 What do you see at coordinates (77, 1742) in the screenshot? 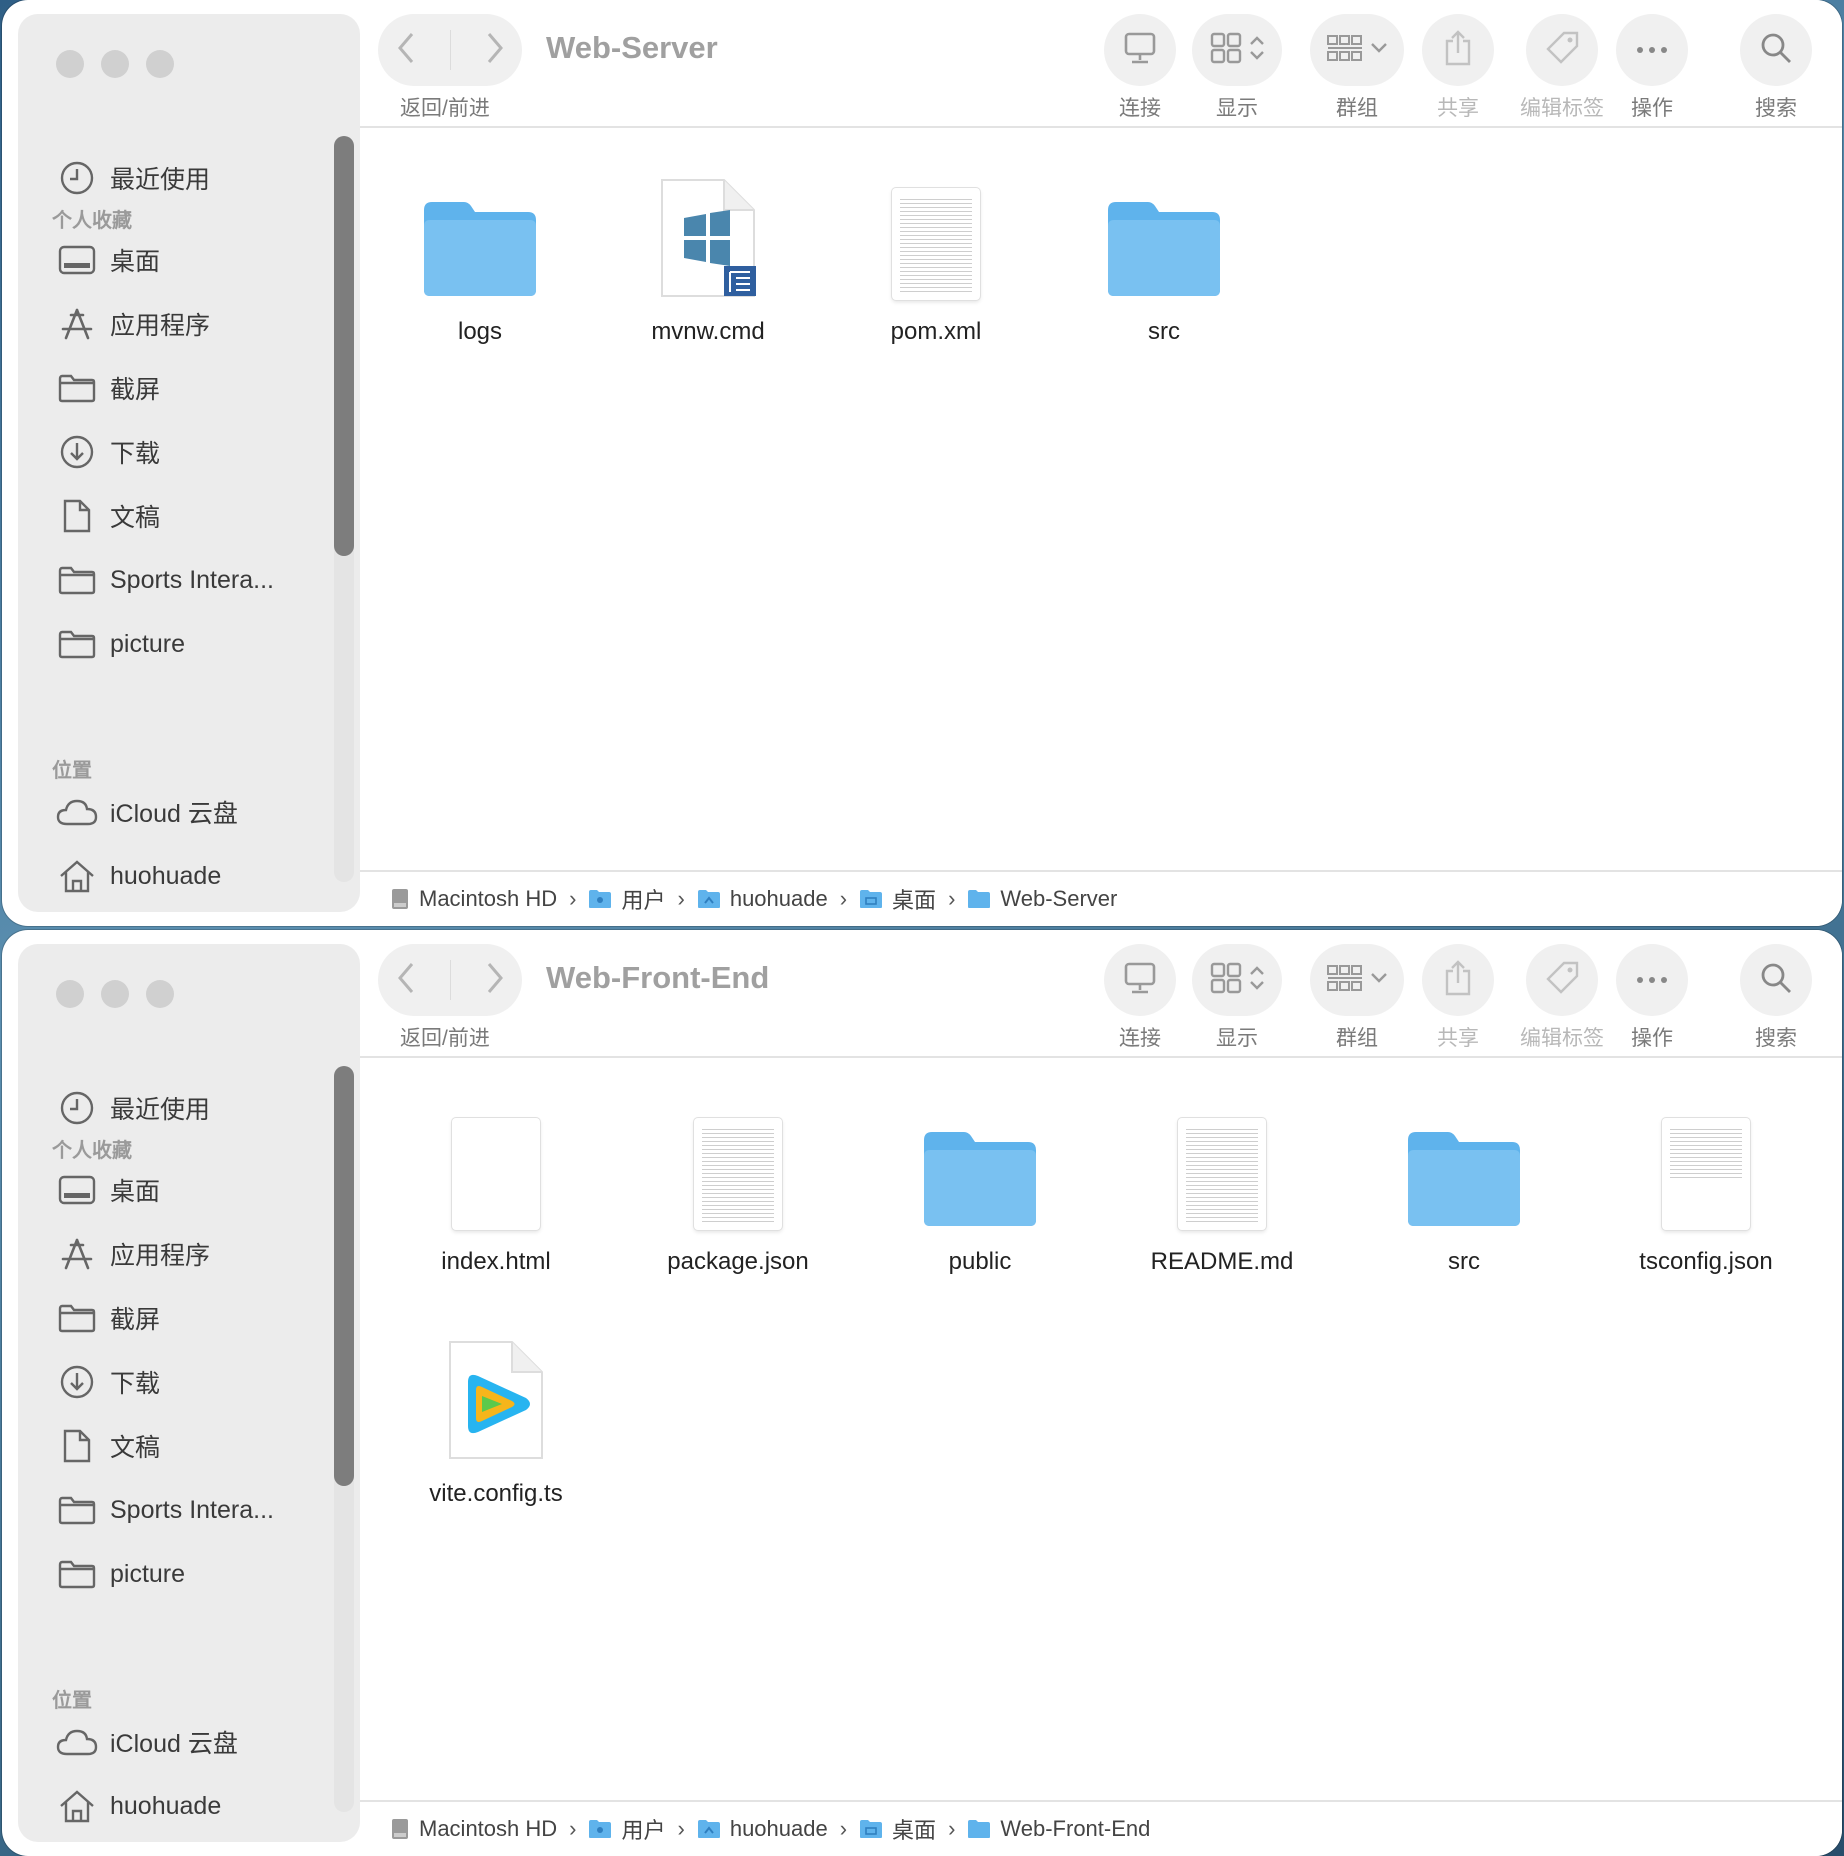
I see `cloud-icon` at bounding box center [77, 1742].